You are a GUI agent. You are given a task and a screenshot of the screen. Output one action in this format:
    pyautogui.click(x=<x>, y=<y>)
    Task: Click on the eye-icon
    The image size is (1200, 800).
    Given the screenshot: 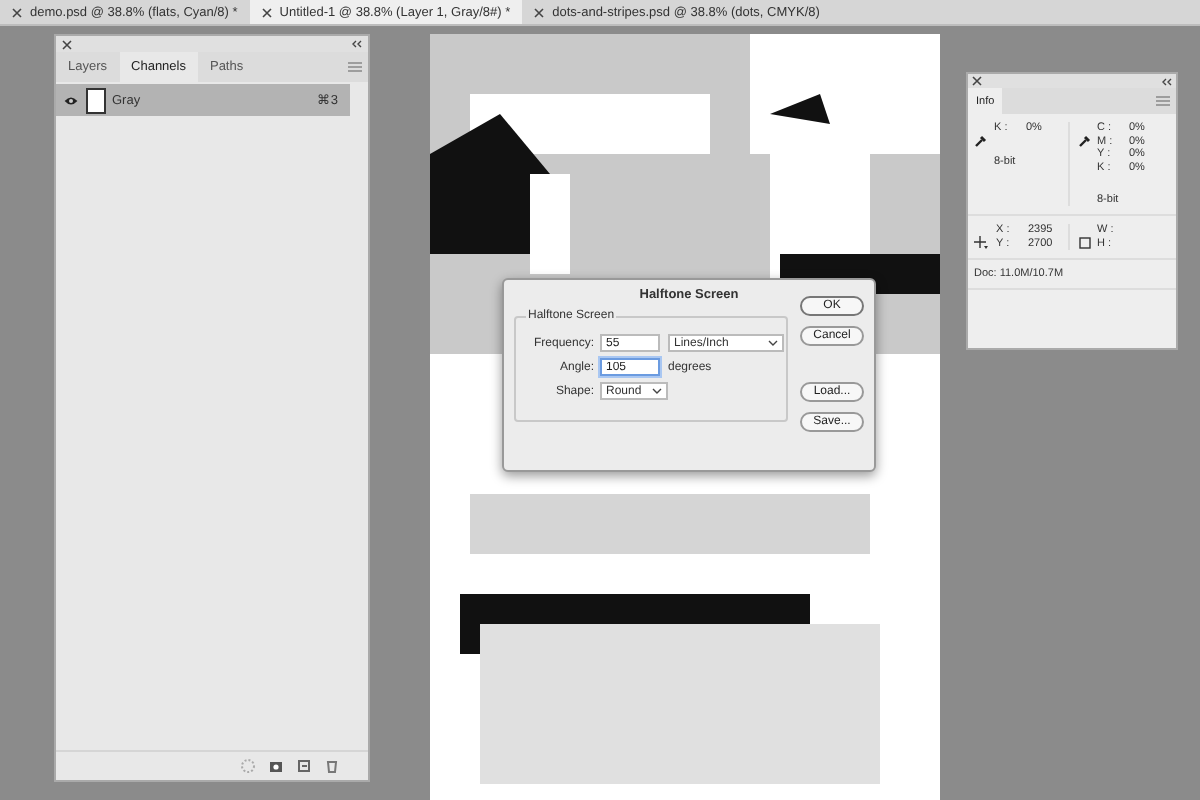 What is the action you would take?
    pyautogui.click(x=71, y=100)
    